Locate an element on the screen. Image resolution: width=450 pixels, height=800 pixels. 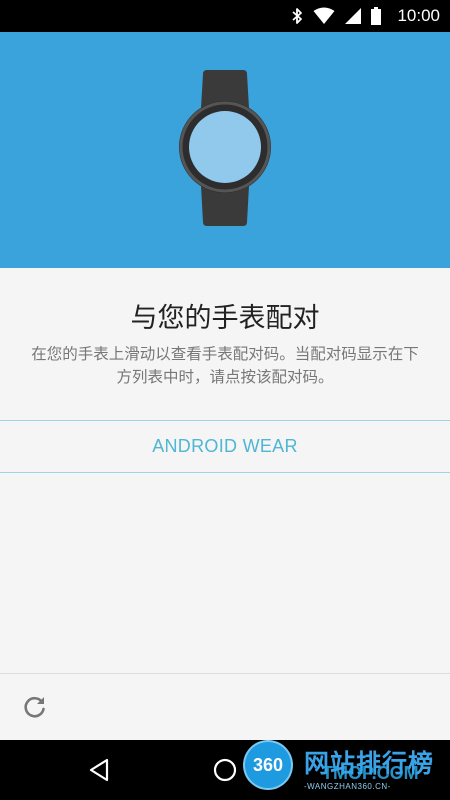
footer-divider is located at coordinates (225, 673).